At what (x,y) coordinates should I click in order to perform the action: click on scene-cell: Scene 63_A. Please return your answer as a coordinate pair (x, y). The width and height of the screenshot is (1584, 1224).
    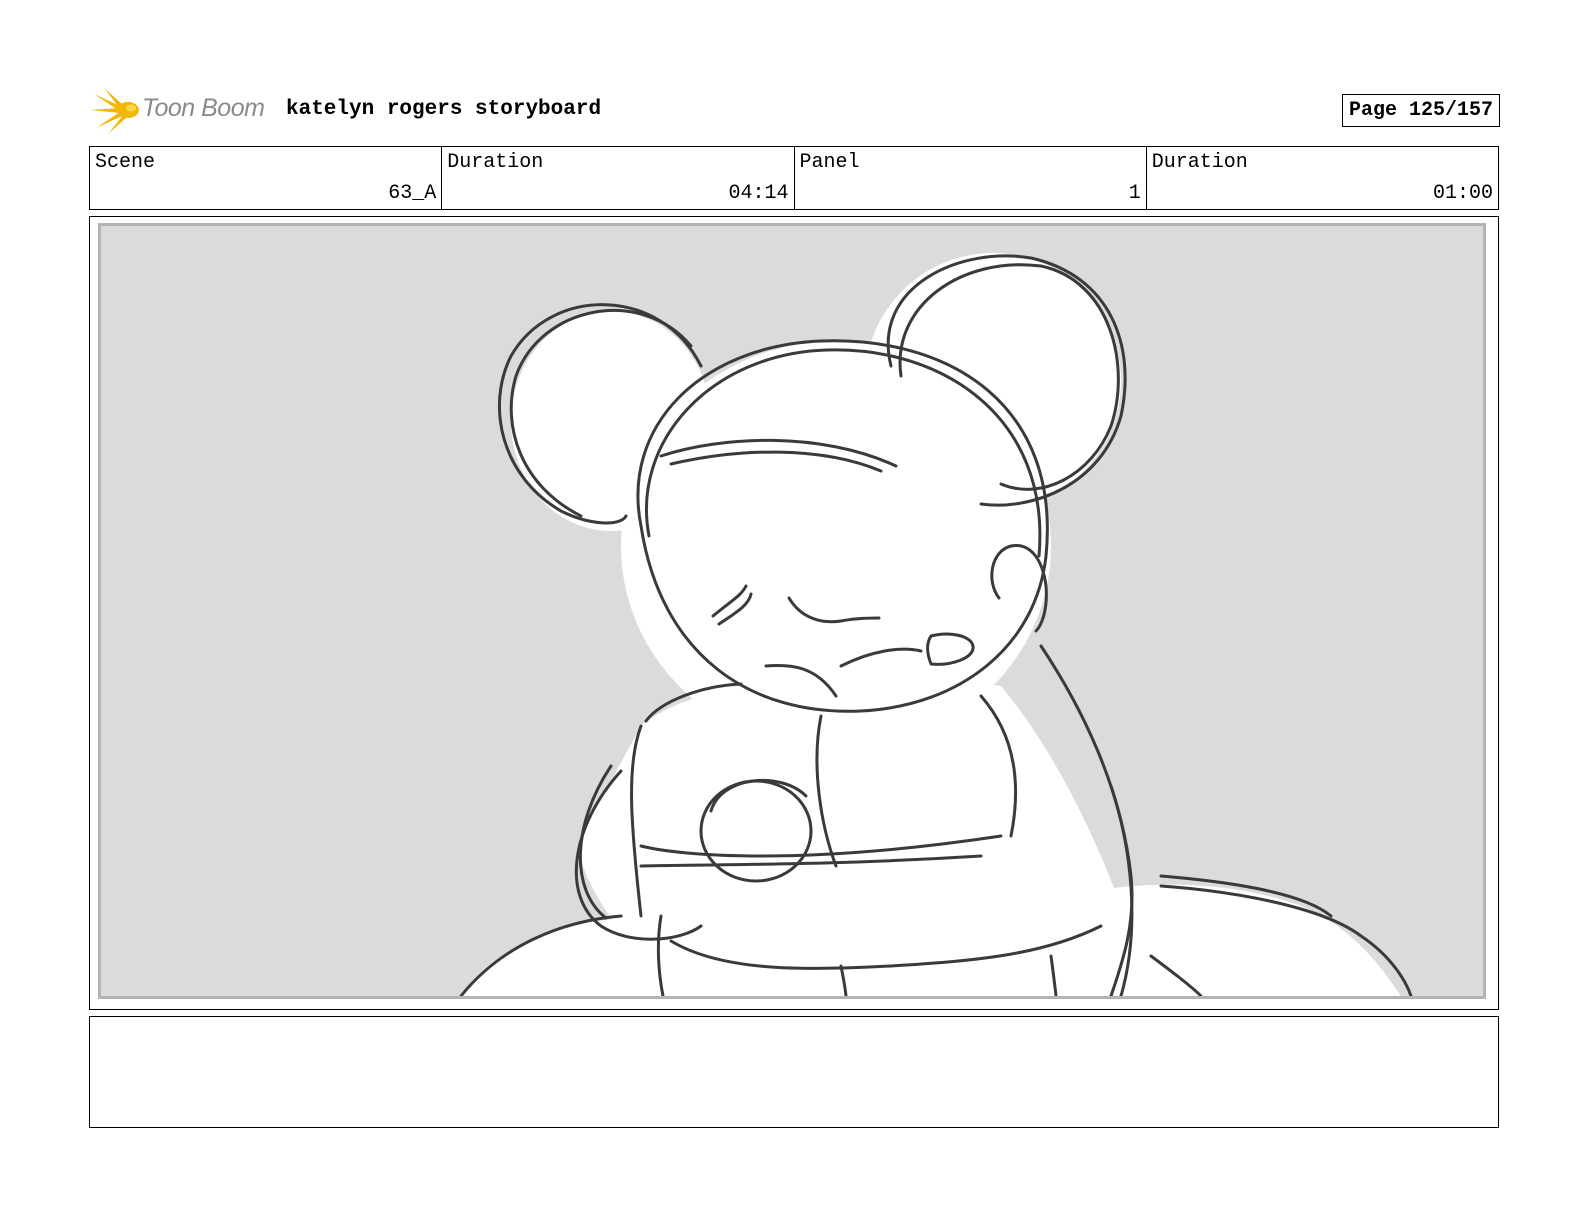
    Looking at the image, I should click on (266, 178).